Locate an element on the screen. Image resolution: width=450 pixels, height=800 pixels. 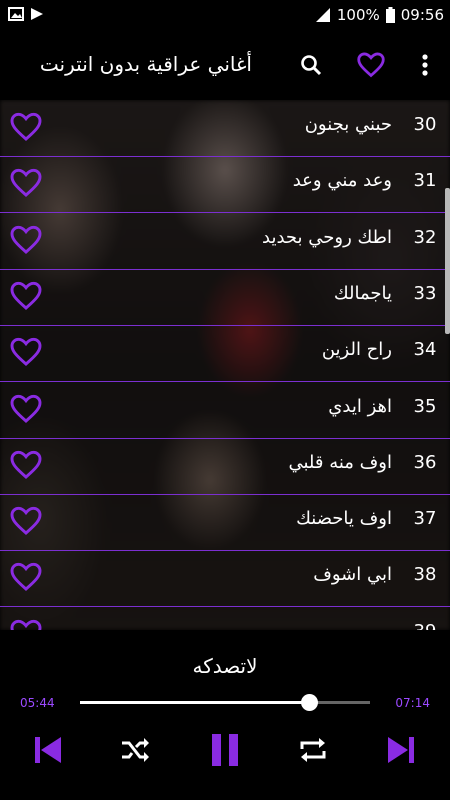
pause-button is located at coordinates (225, 750).